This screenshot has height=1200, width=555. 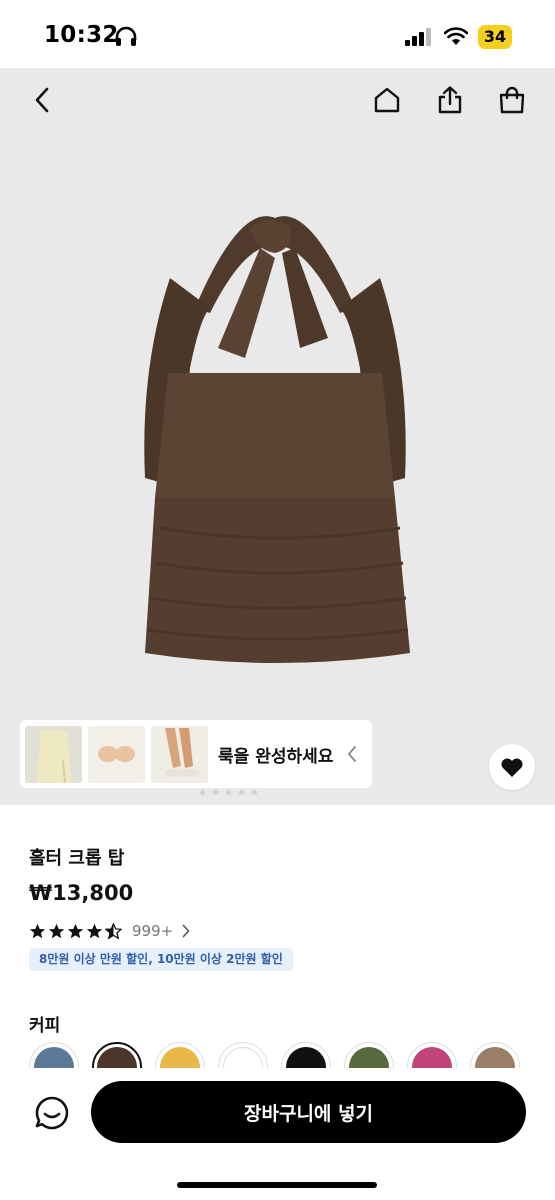 I want to click on heart-icon, so click(x=512, y=767).